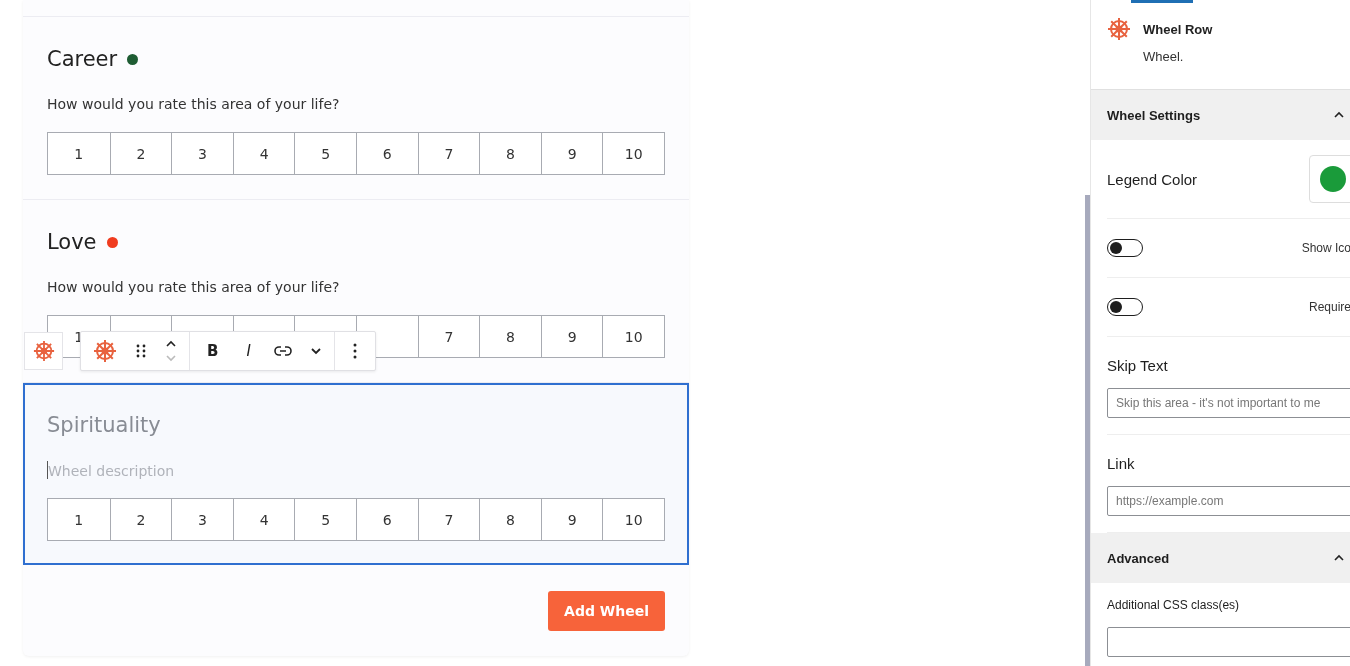 The height and width of the screenshot is (666, 1350). I want to click on active-tab-indicator, so click(1162, 1).